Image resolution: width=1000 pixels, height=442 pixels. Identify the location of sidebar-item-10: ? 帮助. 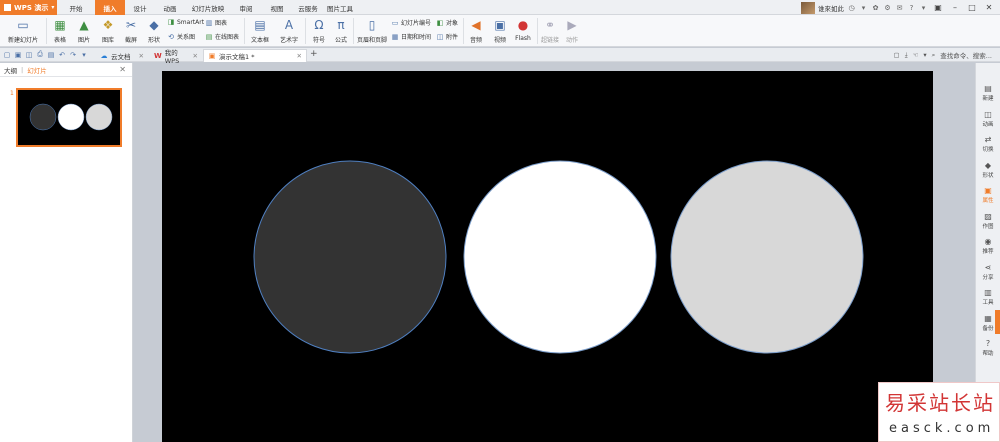
(988, 348).